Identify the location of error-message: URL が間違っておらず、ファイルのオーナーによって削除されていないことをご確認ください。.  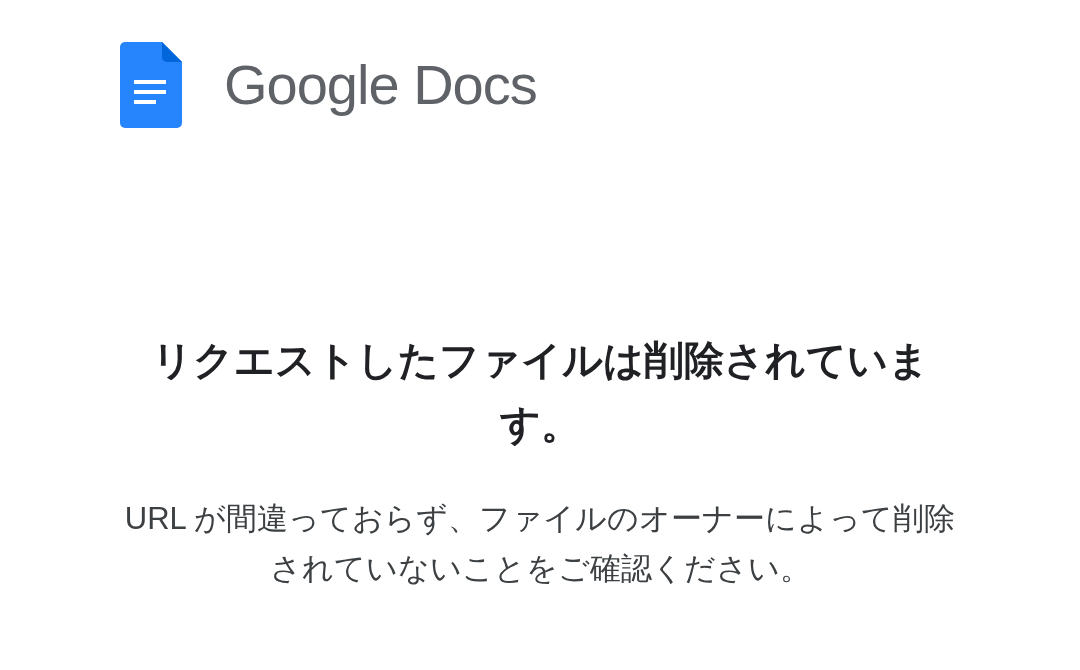
(540, 544).